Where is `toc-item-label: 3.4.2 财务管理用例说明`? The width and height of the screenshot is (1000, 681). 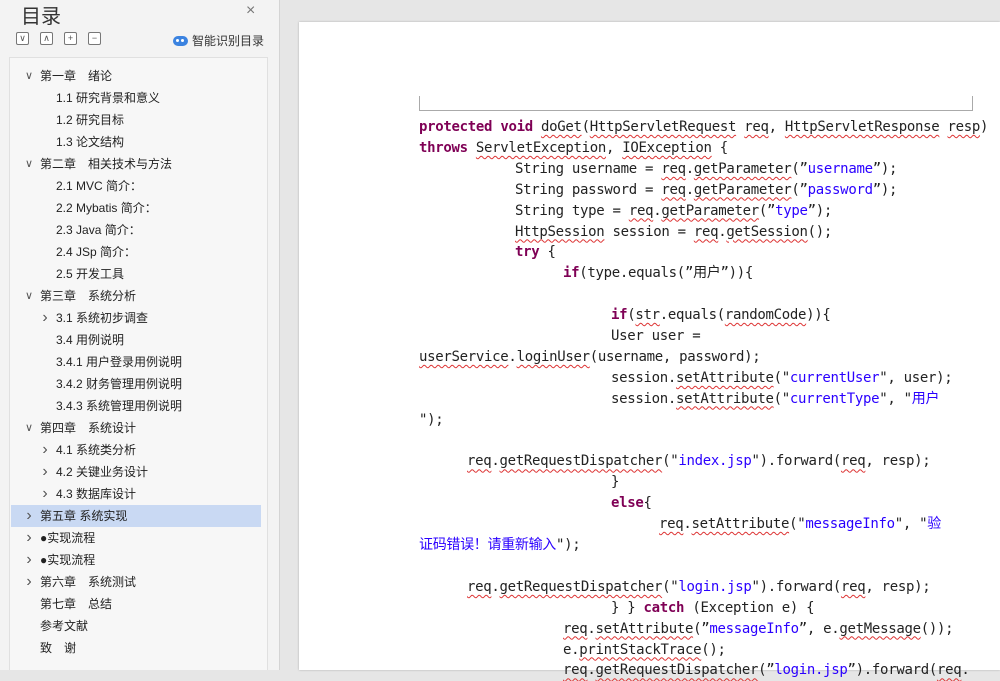
toc-item-label: 3.4.2 财务管理用例说明 is located at coordinates (119, 384).